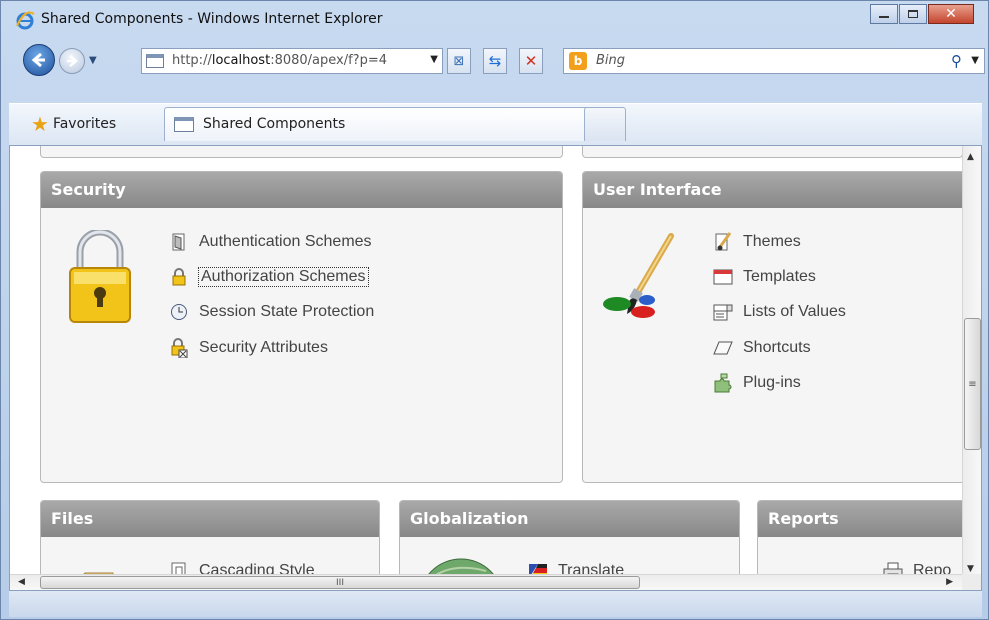  I want to click on link-label: Authorization Schemes, so click(283, 277).